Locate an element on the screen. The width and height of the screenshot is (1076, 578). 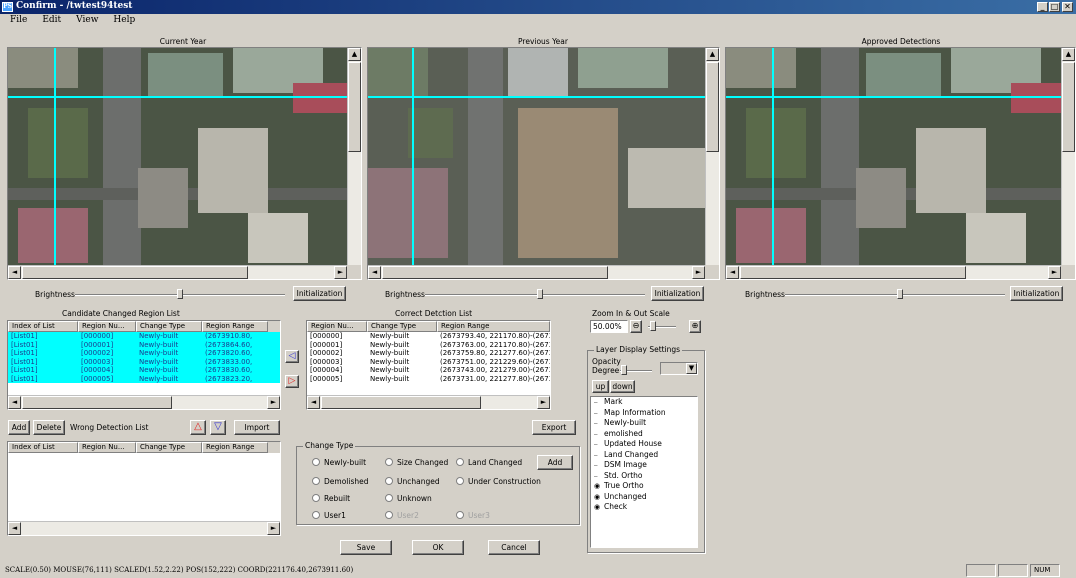
delete-button: Delete is located at coordinates (49, 427).